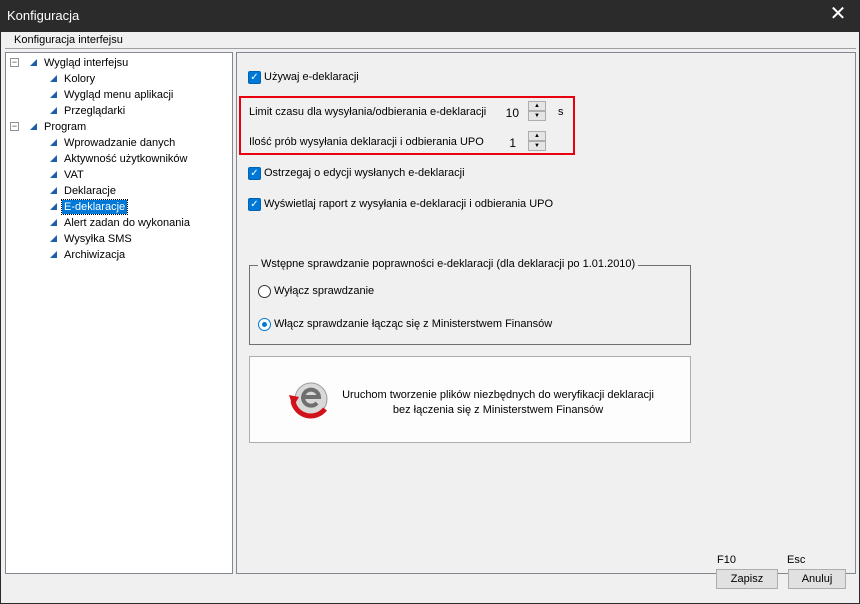 Image resolution: width=860 pixels, height=604 pixels. I want to click on tree-item: − Wygląd interfejsu, so click(120, 63).